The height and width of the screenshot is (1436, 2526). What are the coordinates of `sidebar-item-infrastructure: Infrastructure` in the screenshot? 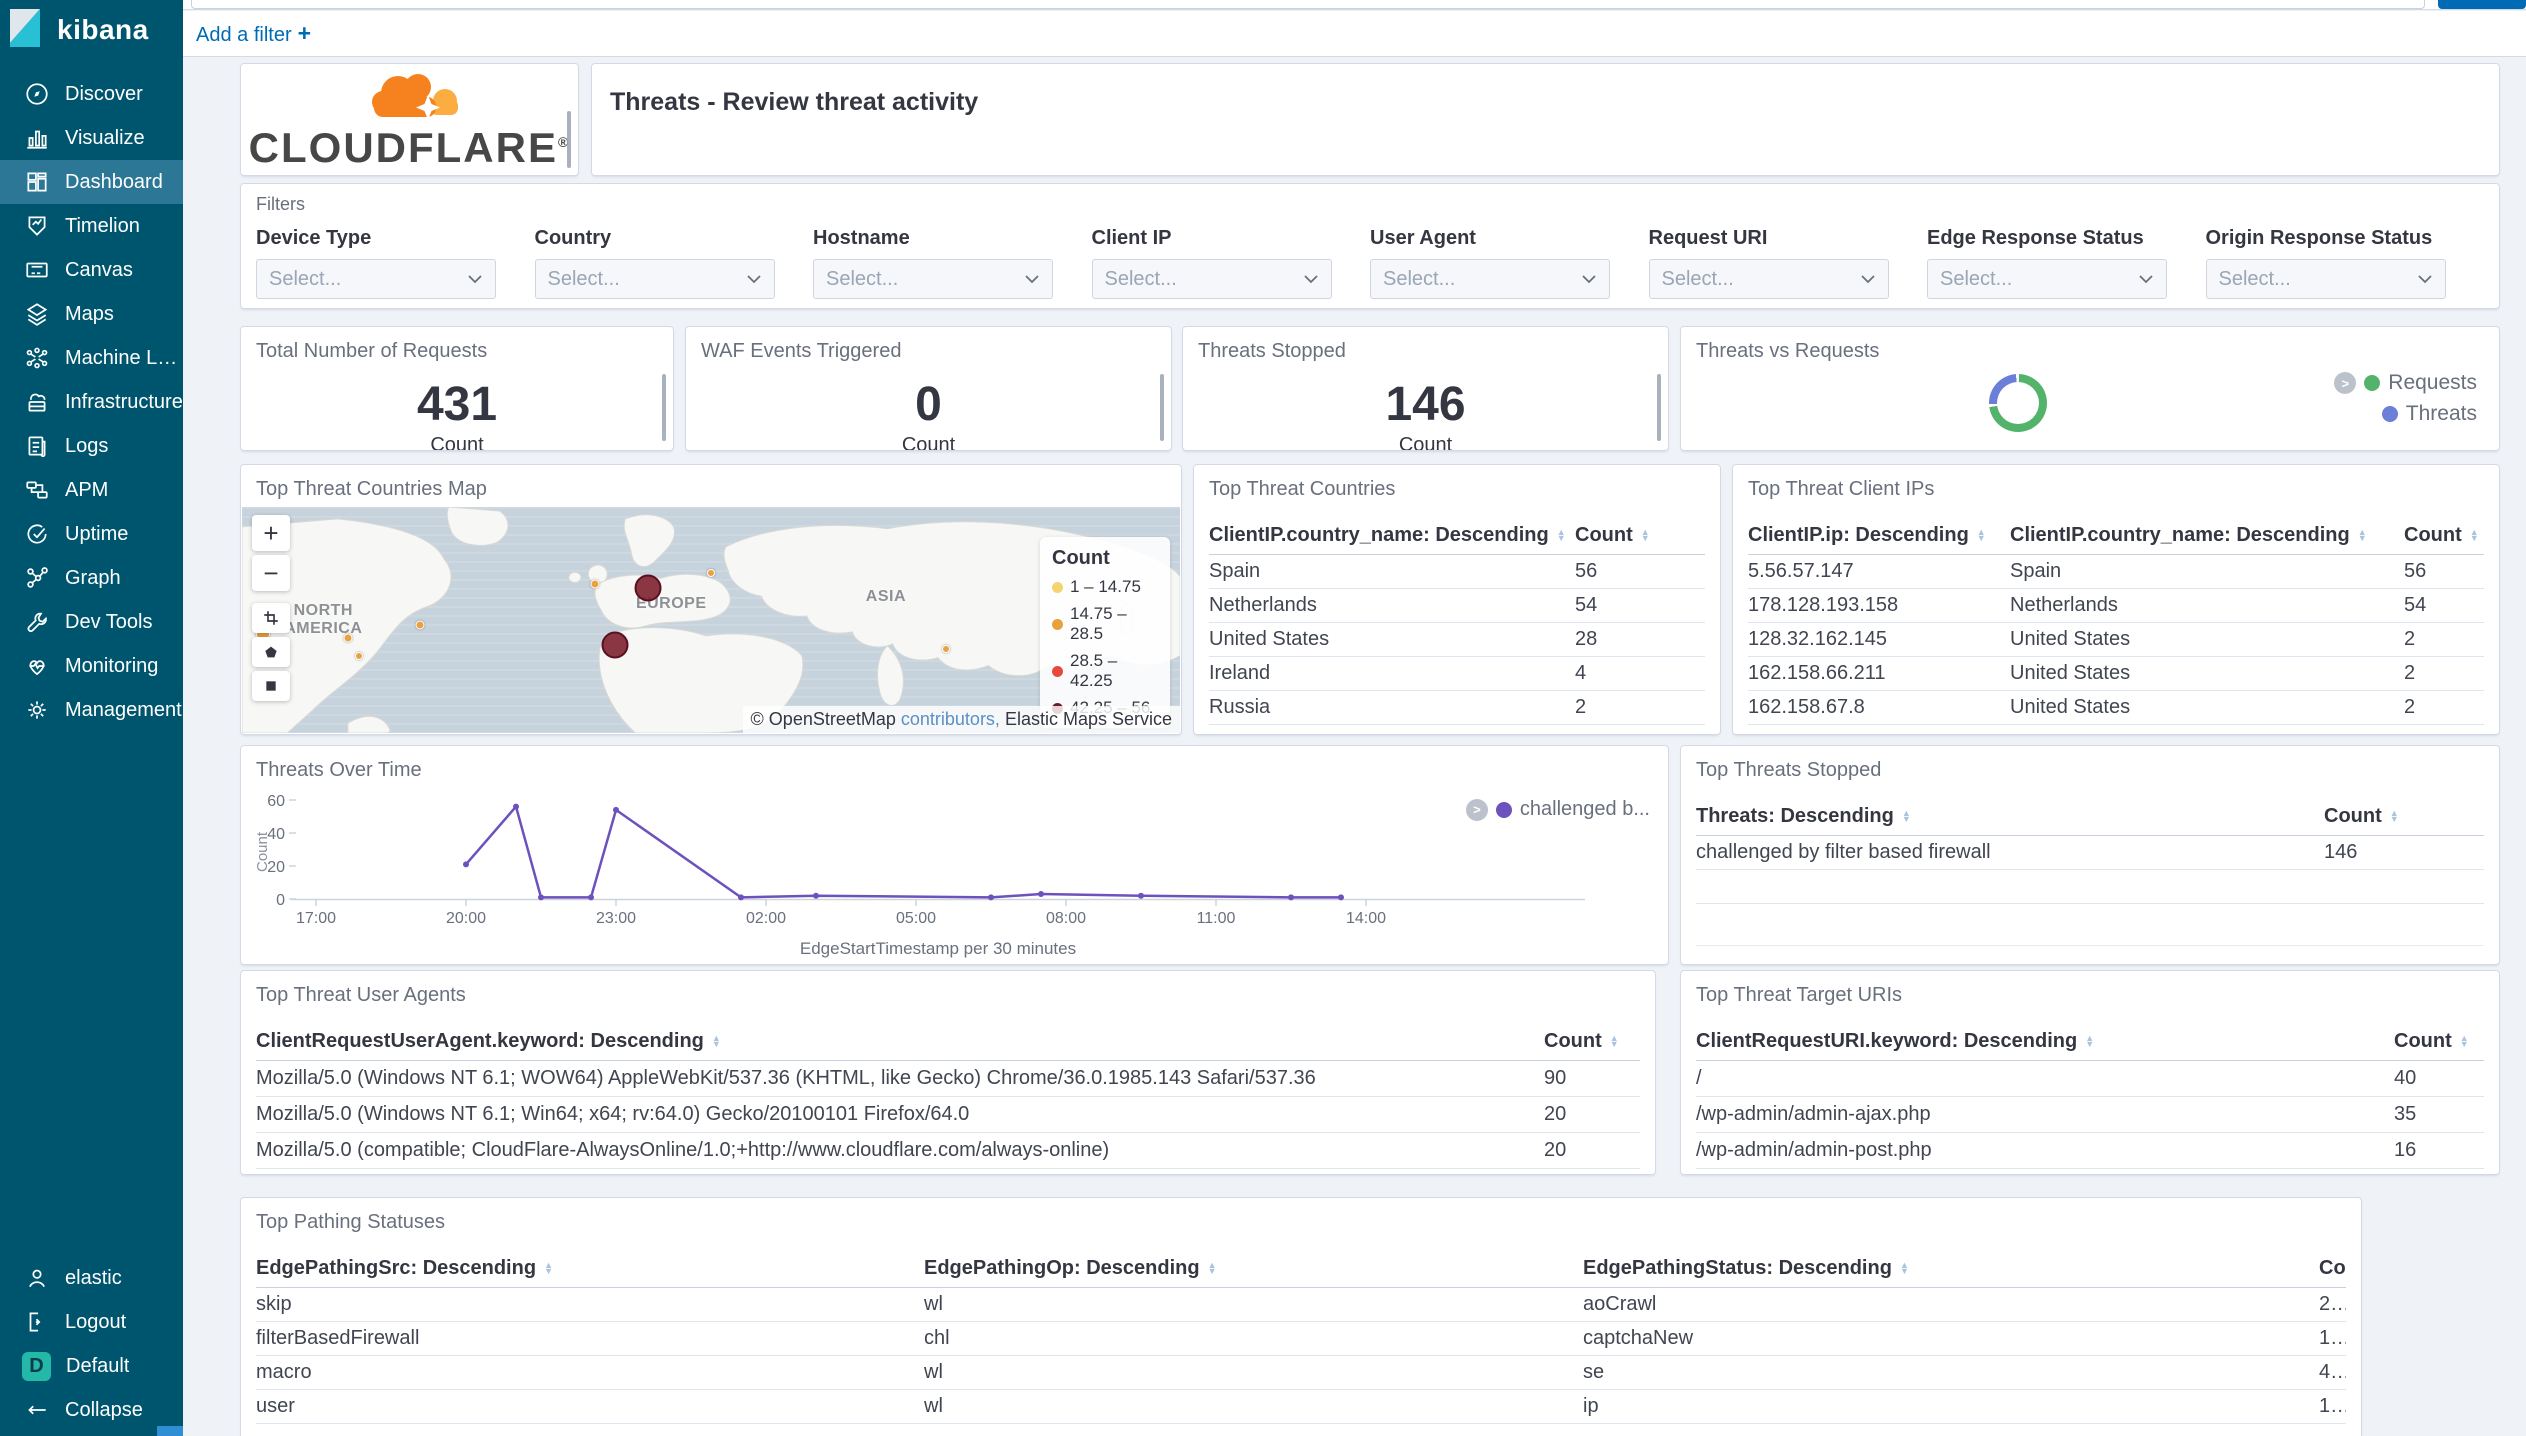 It's located at (91, 402).